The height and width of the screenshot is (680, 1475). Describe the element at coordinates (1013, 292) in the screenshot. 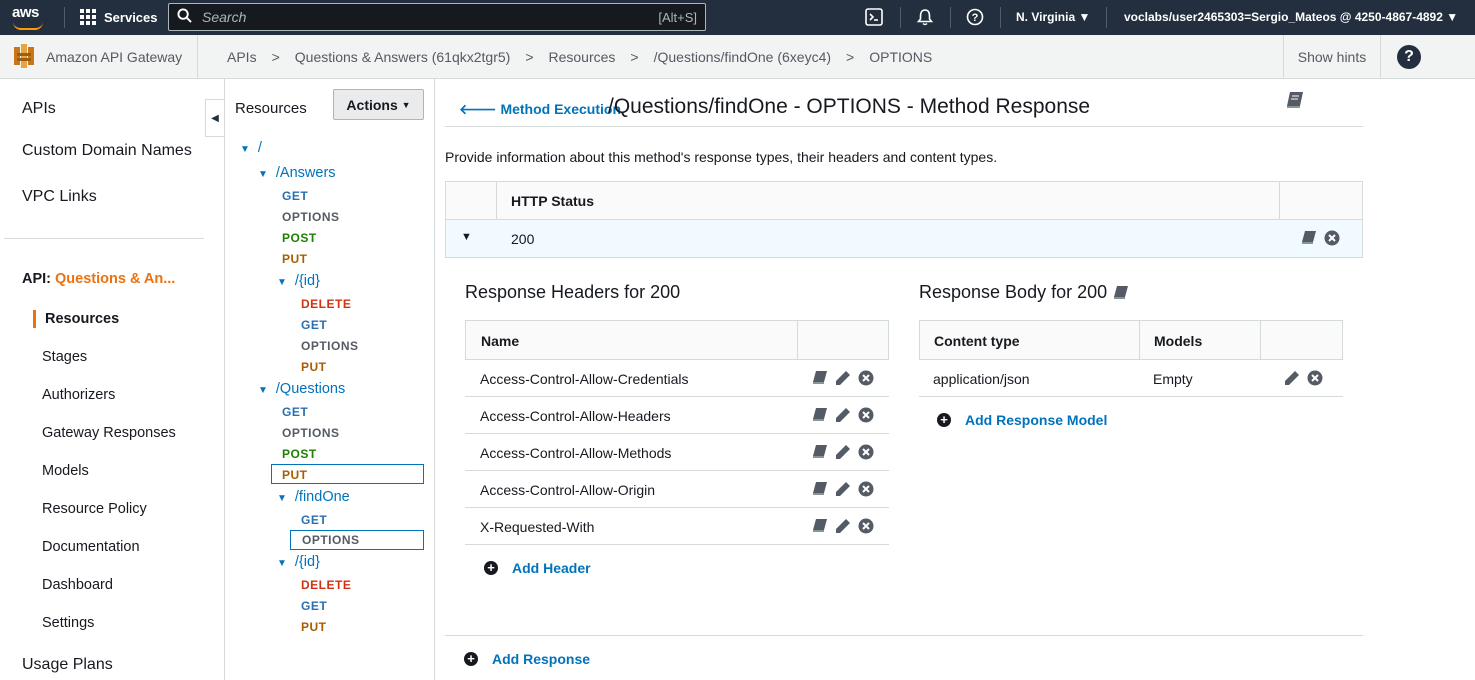

I see `response-body-title: Response Body for 200` at that location.